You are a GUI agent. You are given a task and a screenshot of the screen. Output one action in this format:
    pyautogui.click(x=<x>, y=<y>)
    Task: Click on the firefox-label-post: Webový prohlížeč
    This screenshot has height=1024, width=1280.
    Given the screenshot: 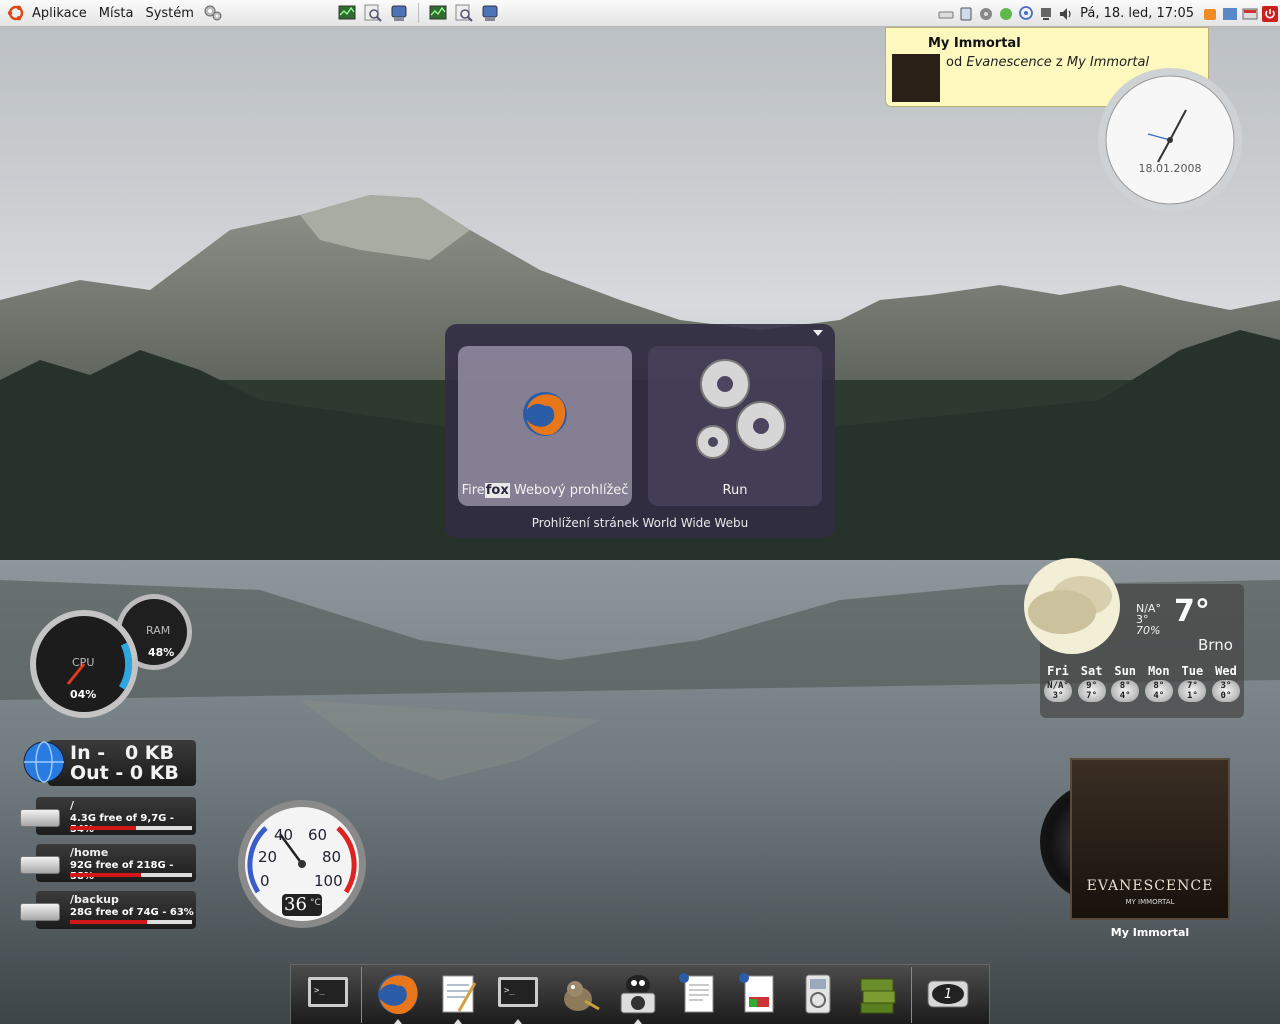 What is the action you would take?
    pyautogui.click(x=569, y=490)
    